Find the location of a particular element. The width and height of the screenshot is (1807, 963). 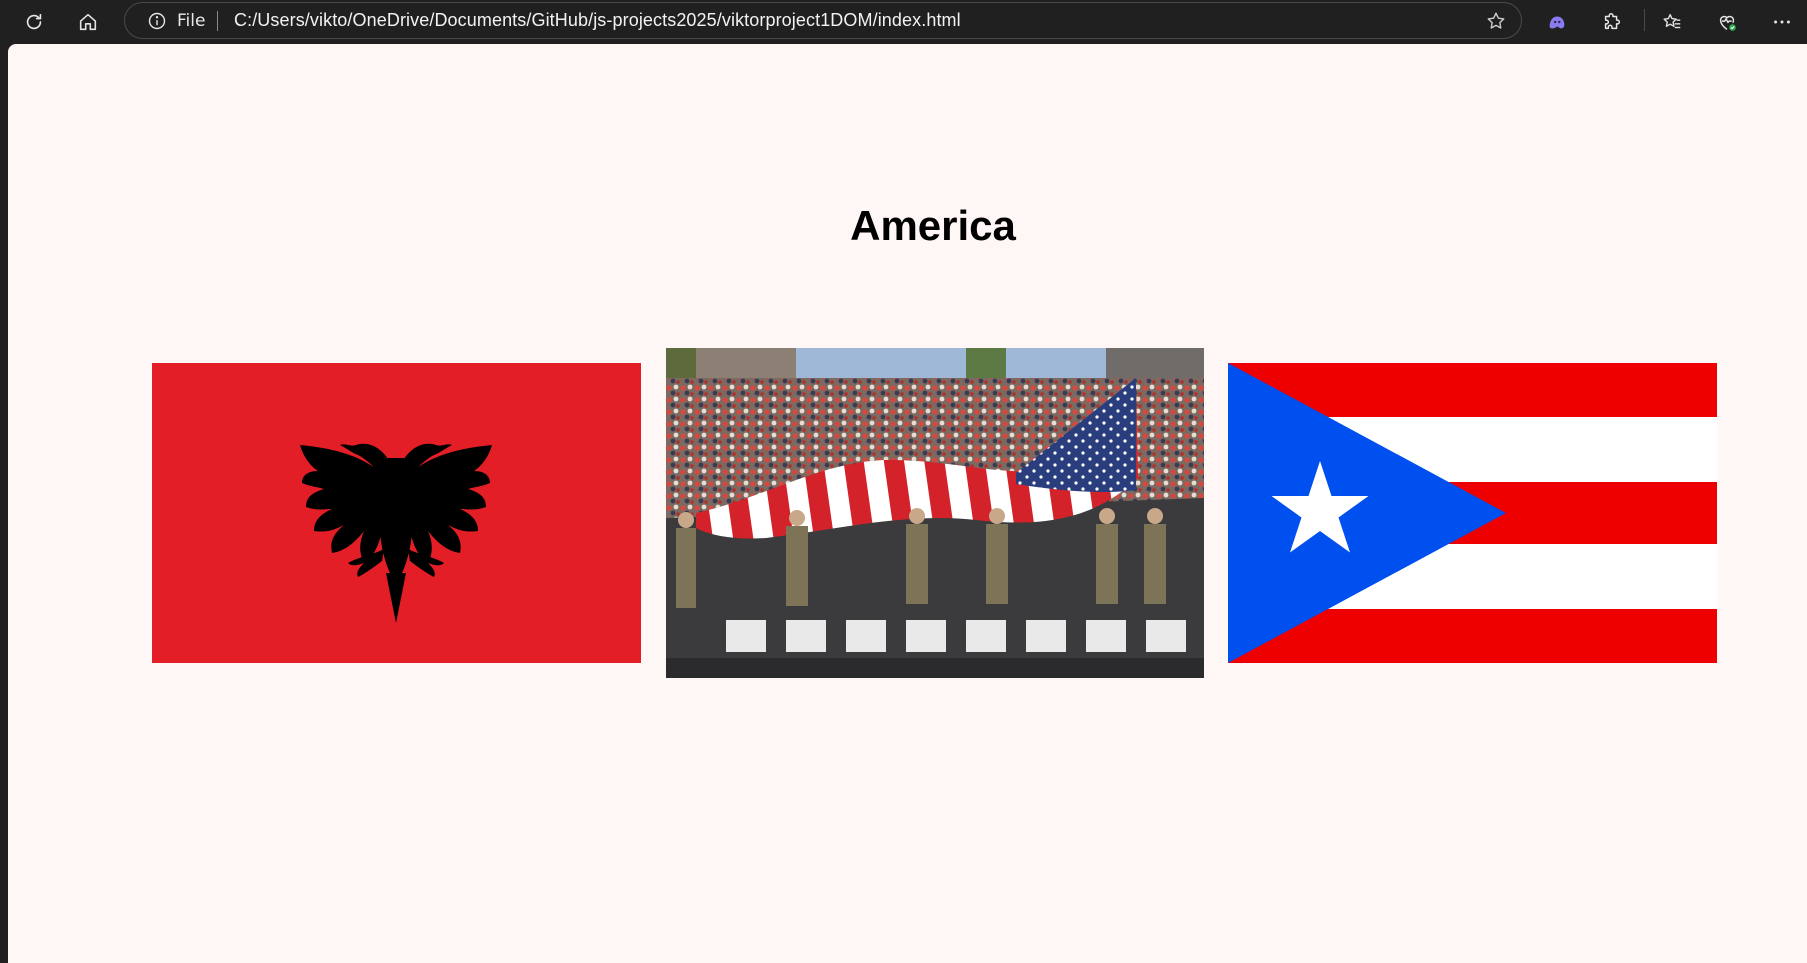

favorites-button is located at coordinates (1672, 22).